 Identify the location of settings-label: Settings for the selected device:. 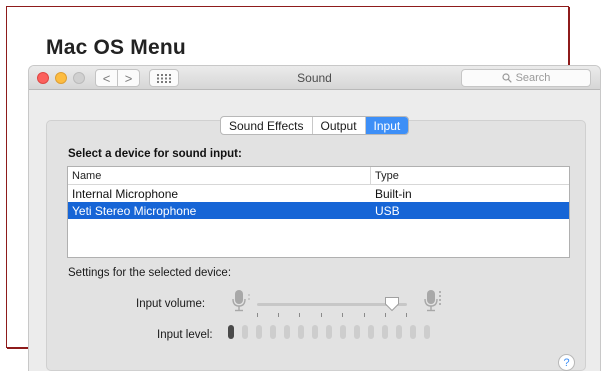
(150, 273).